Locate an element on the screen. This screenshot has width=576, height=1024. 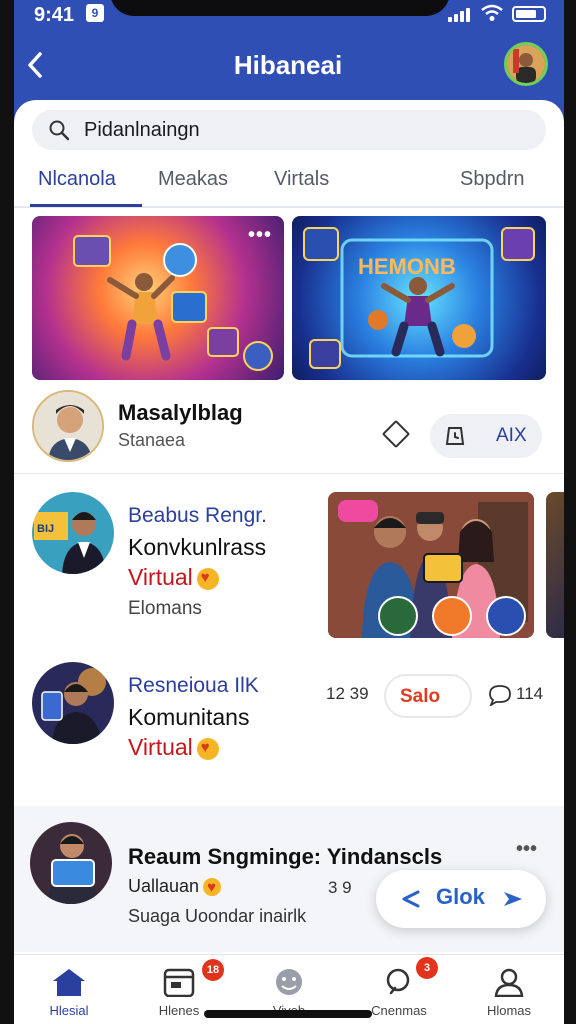
share-icon is located at coordinates (411, 899).